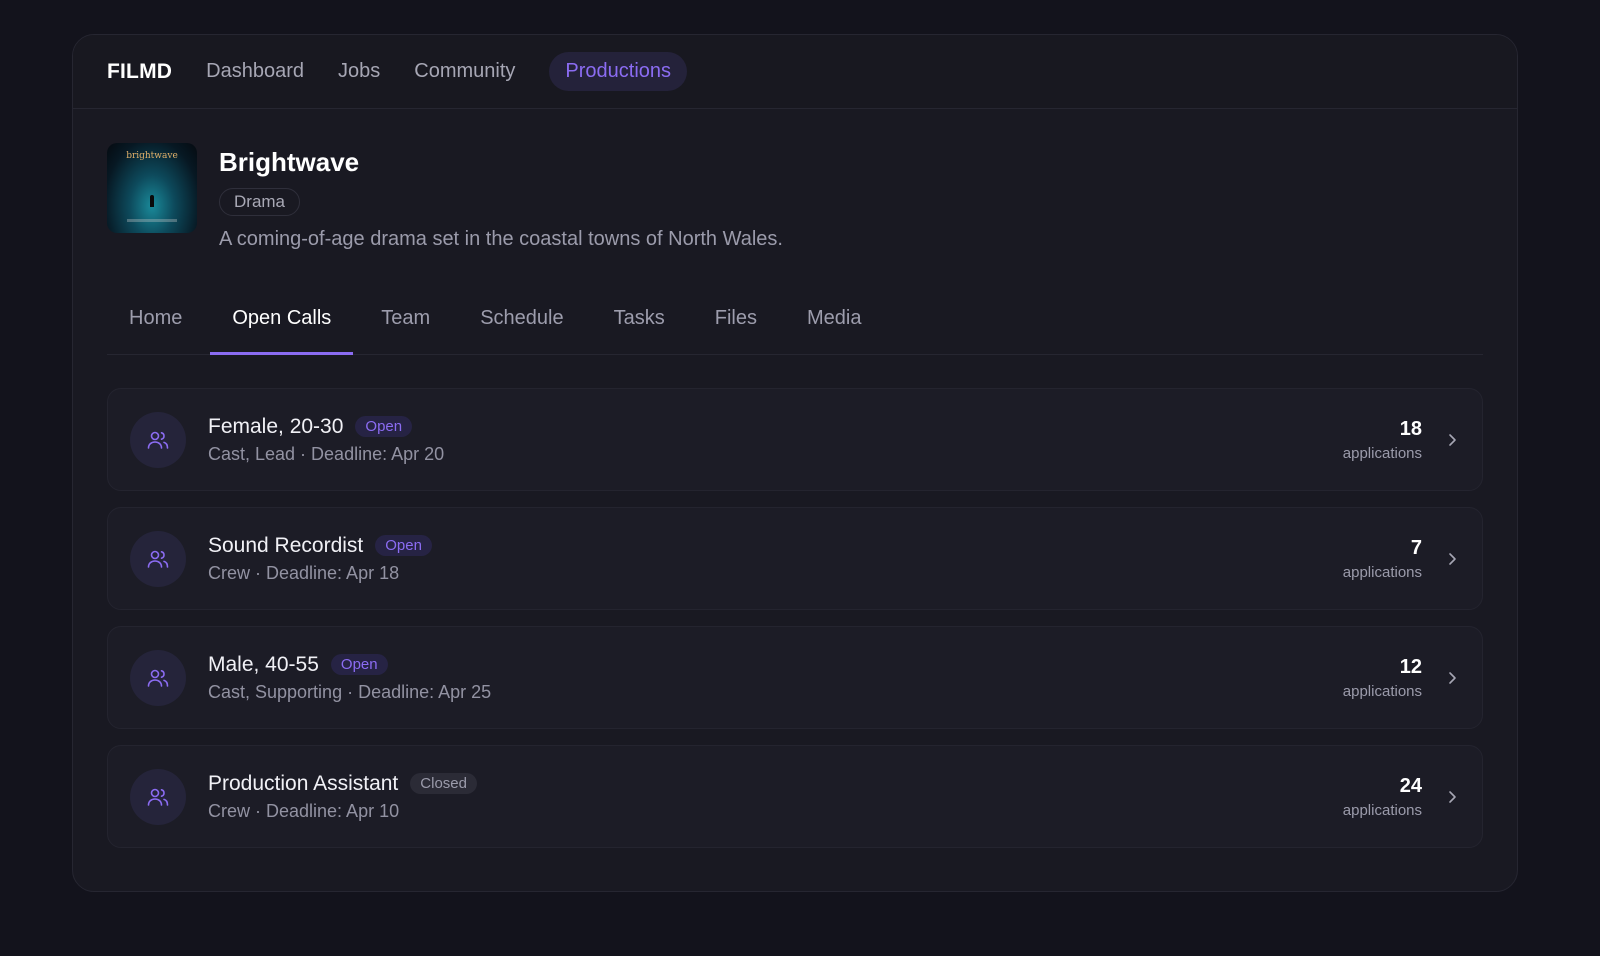  What do you see at coordinates (618, 71) in the screenshot?
I see `nav-productions: Productions` at bounding box center [618, 71].